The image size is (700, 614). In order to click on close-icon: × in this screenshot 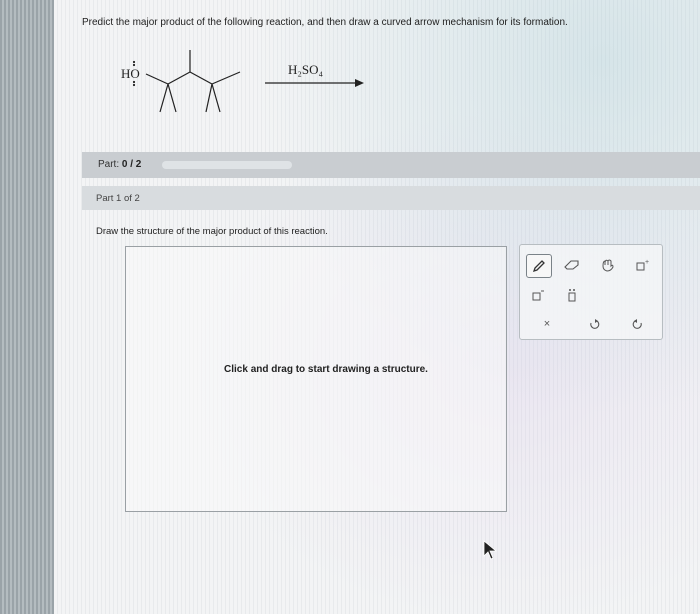, I will do `click(547, 324)`.